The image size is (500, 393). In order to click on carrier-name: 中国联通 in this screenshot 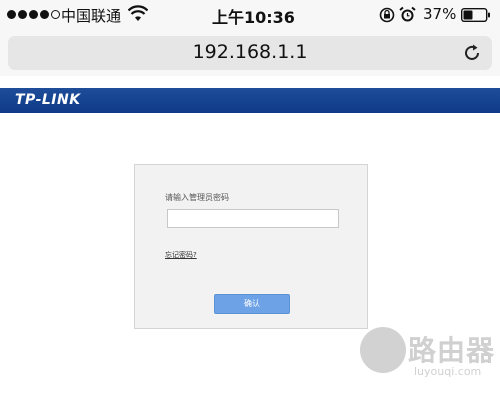, I will do `click(91, 16)`.